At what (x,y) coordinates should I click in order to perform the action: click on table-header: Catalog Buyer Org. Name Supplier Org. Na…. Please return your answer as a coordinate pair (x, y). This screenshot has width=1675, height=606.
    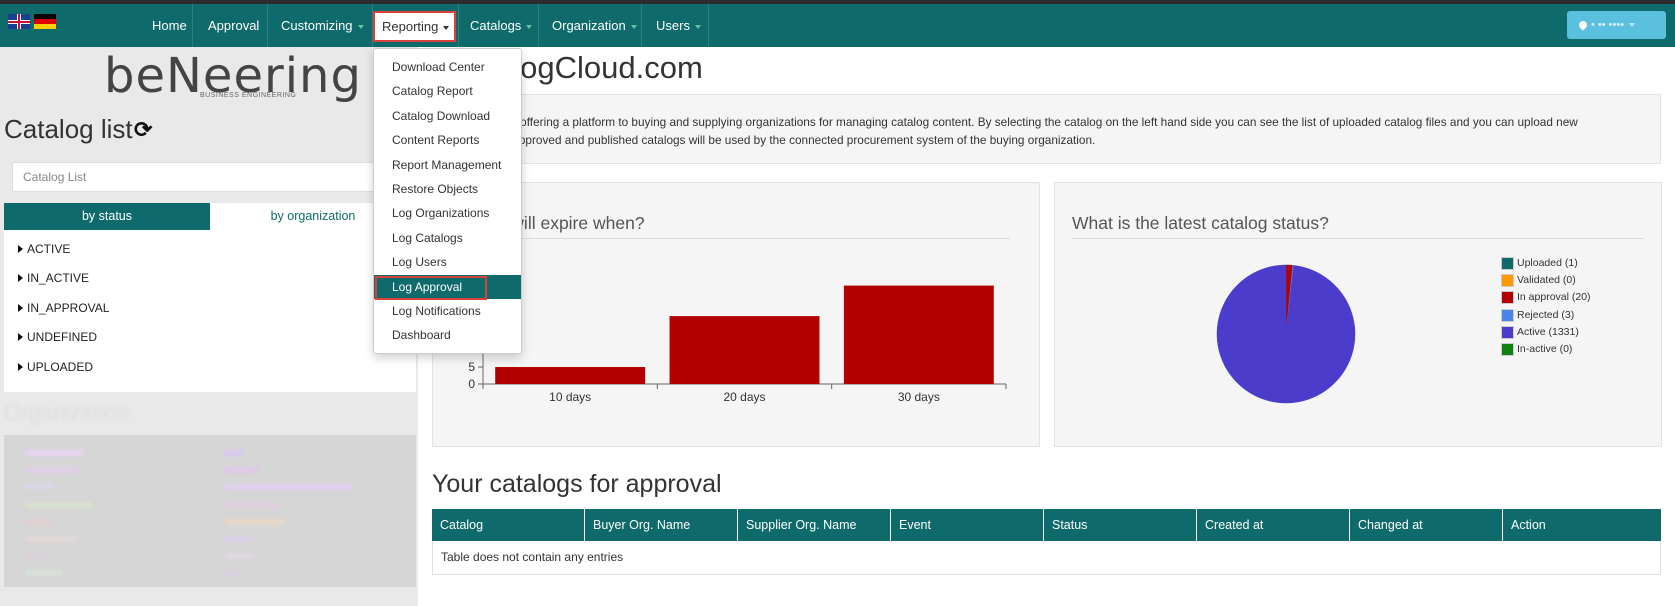
    Looking at the image, I should click on (1046, 525).